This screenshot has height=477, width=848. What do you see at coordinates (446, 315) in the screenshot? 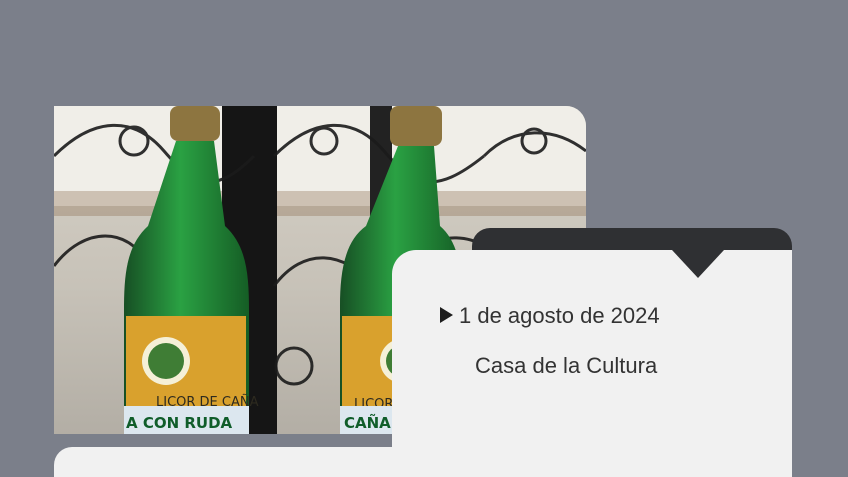
I see `play-icon` at bounding box center [446, 315].